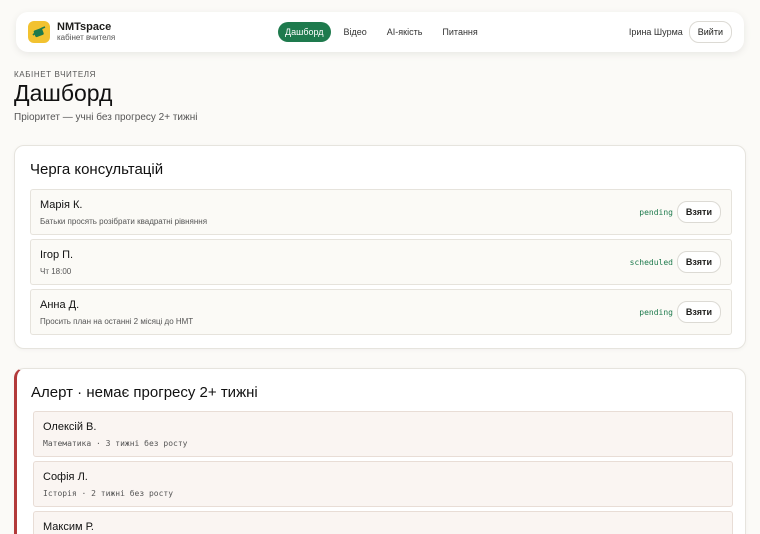 The image size is (760, 534). Describe the element at coordinates (106, 117) in the screenshot. I see `page-subtitle: Пріоритет — учні без прогресу 2+ тижні` at that location.